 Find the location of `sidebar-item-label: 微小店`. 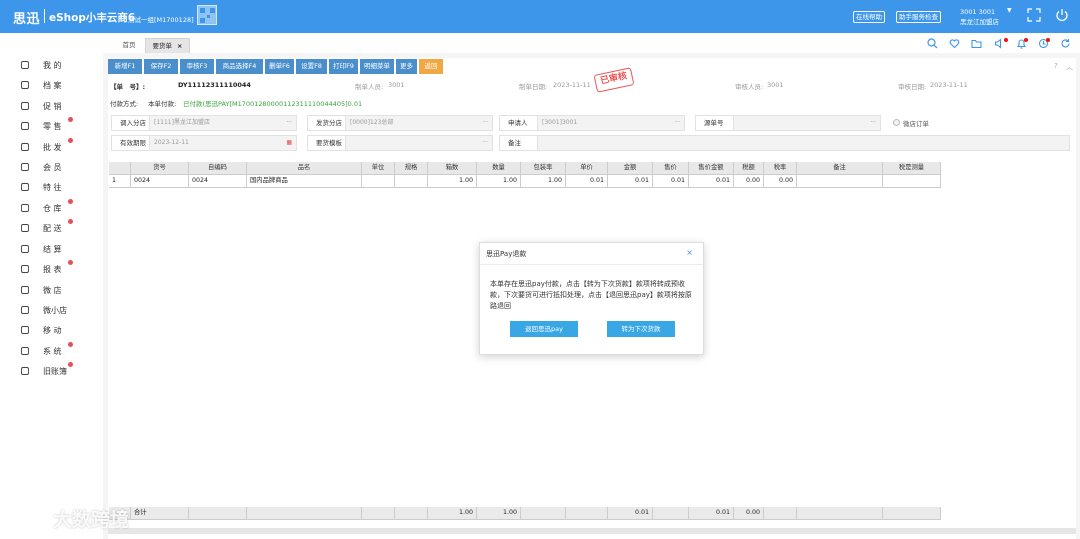

sidebar-item-label: 微小店 is located at coordinates (55, 310).